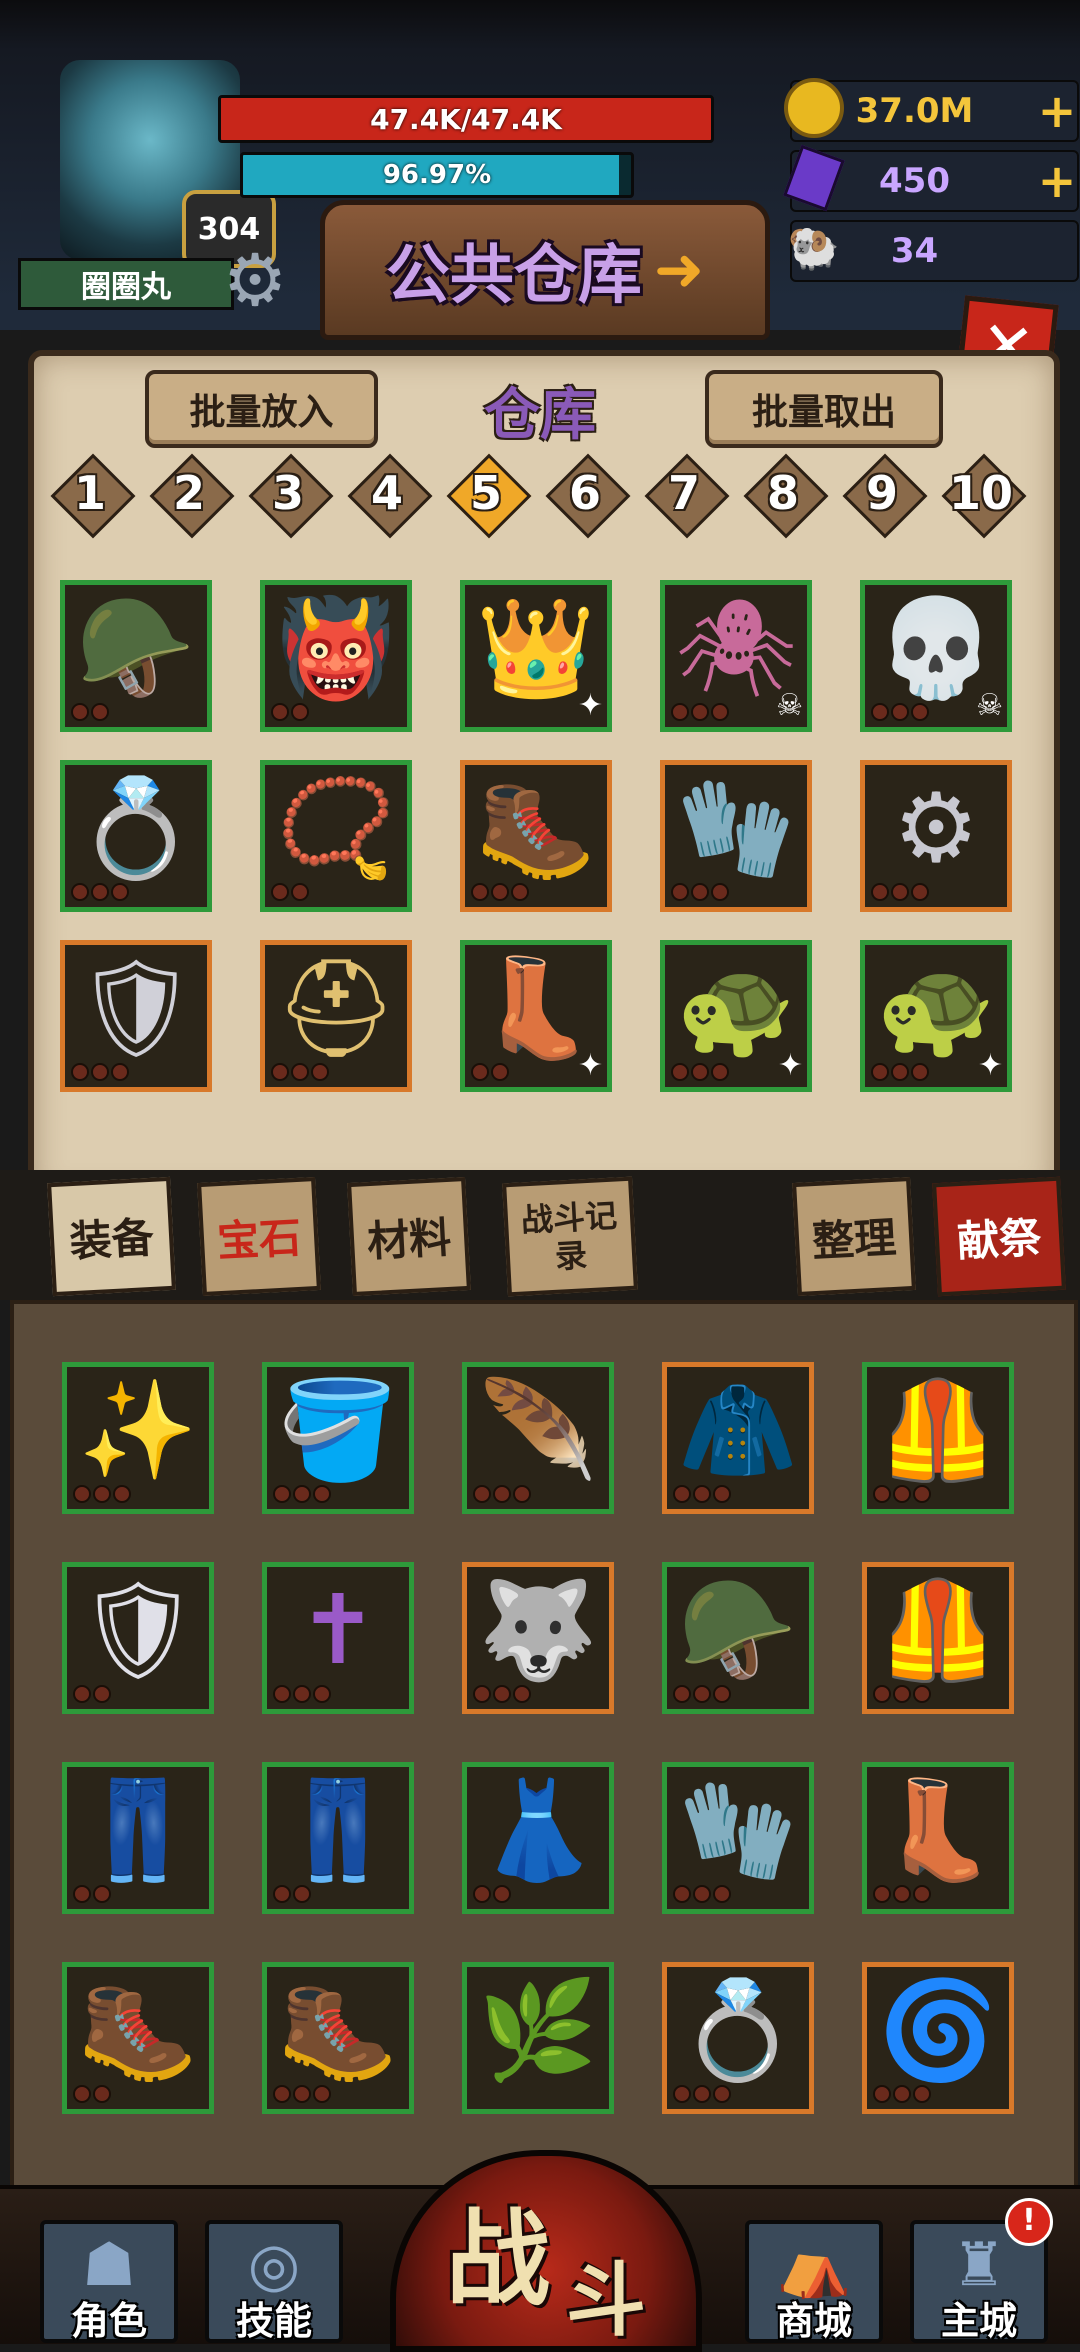  Describe the element at coordinates (738, 1638) in the screenshot. I see `inventory-slot-green-helmet-2: 🪖` at that location.